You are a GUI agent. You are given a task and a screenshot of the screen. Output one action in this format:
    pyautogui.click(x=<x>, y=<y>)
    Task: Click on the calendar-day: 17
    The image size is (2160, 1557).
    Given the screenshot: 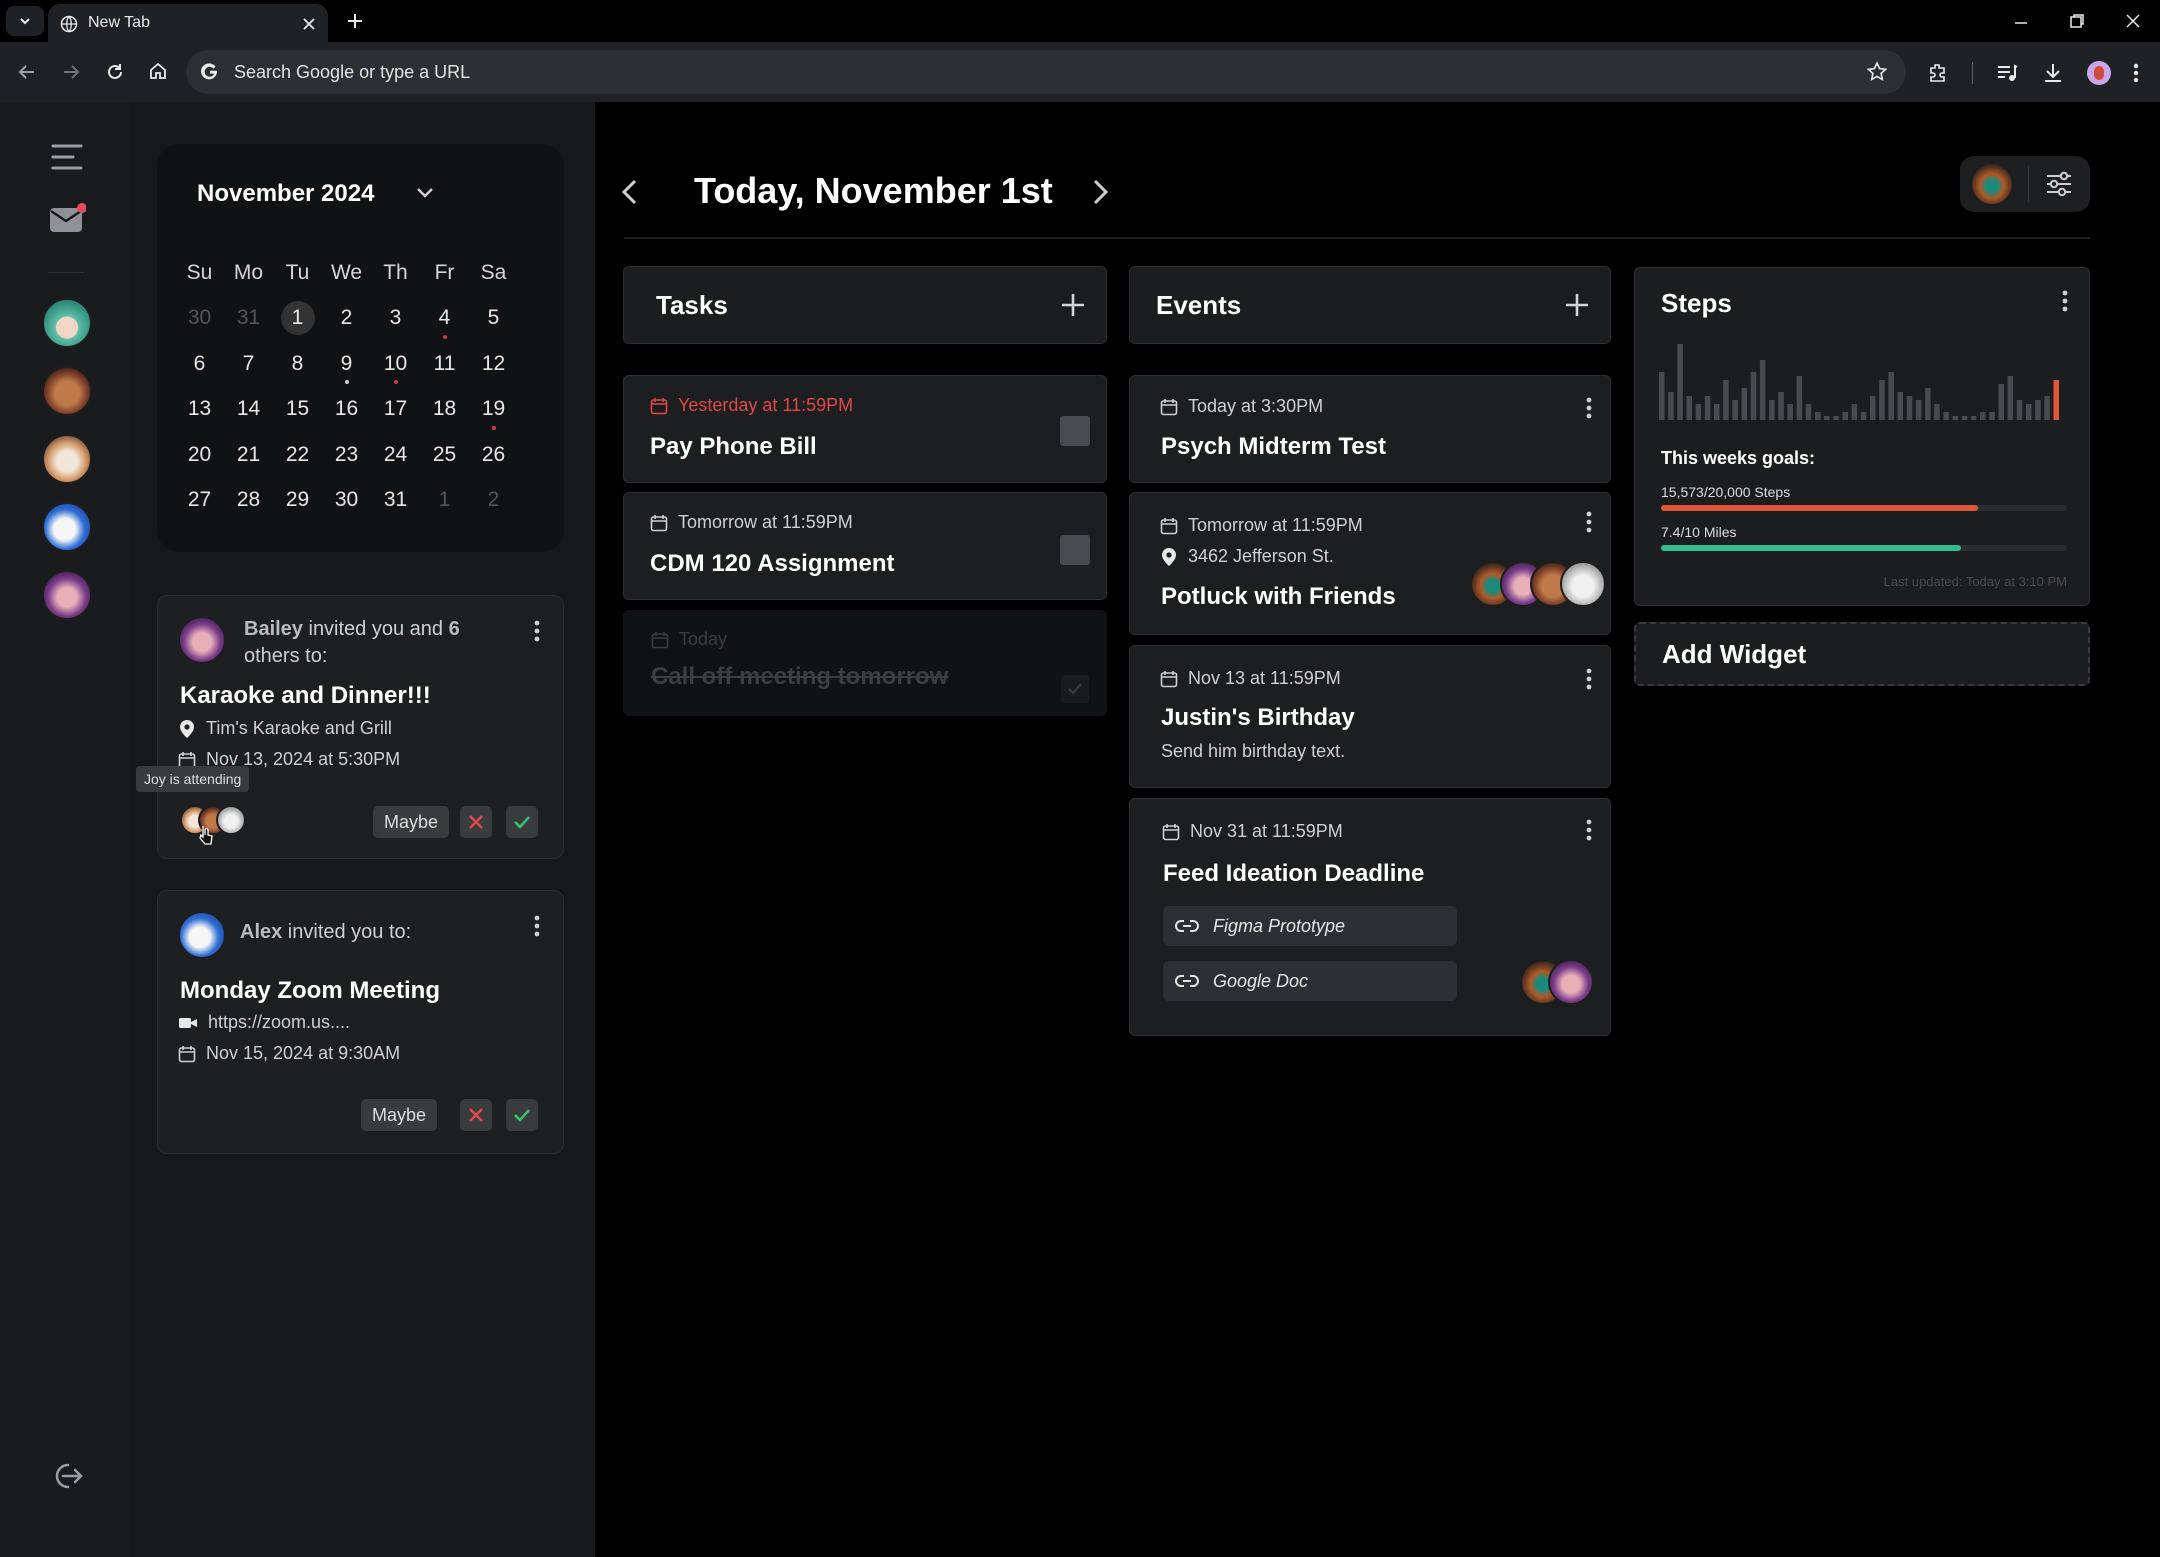 What is the action you would take?
    pyautogui.click(x=395, y=409)
    